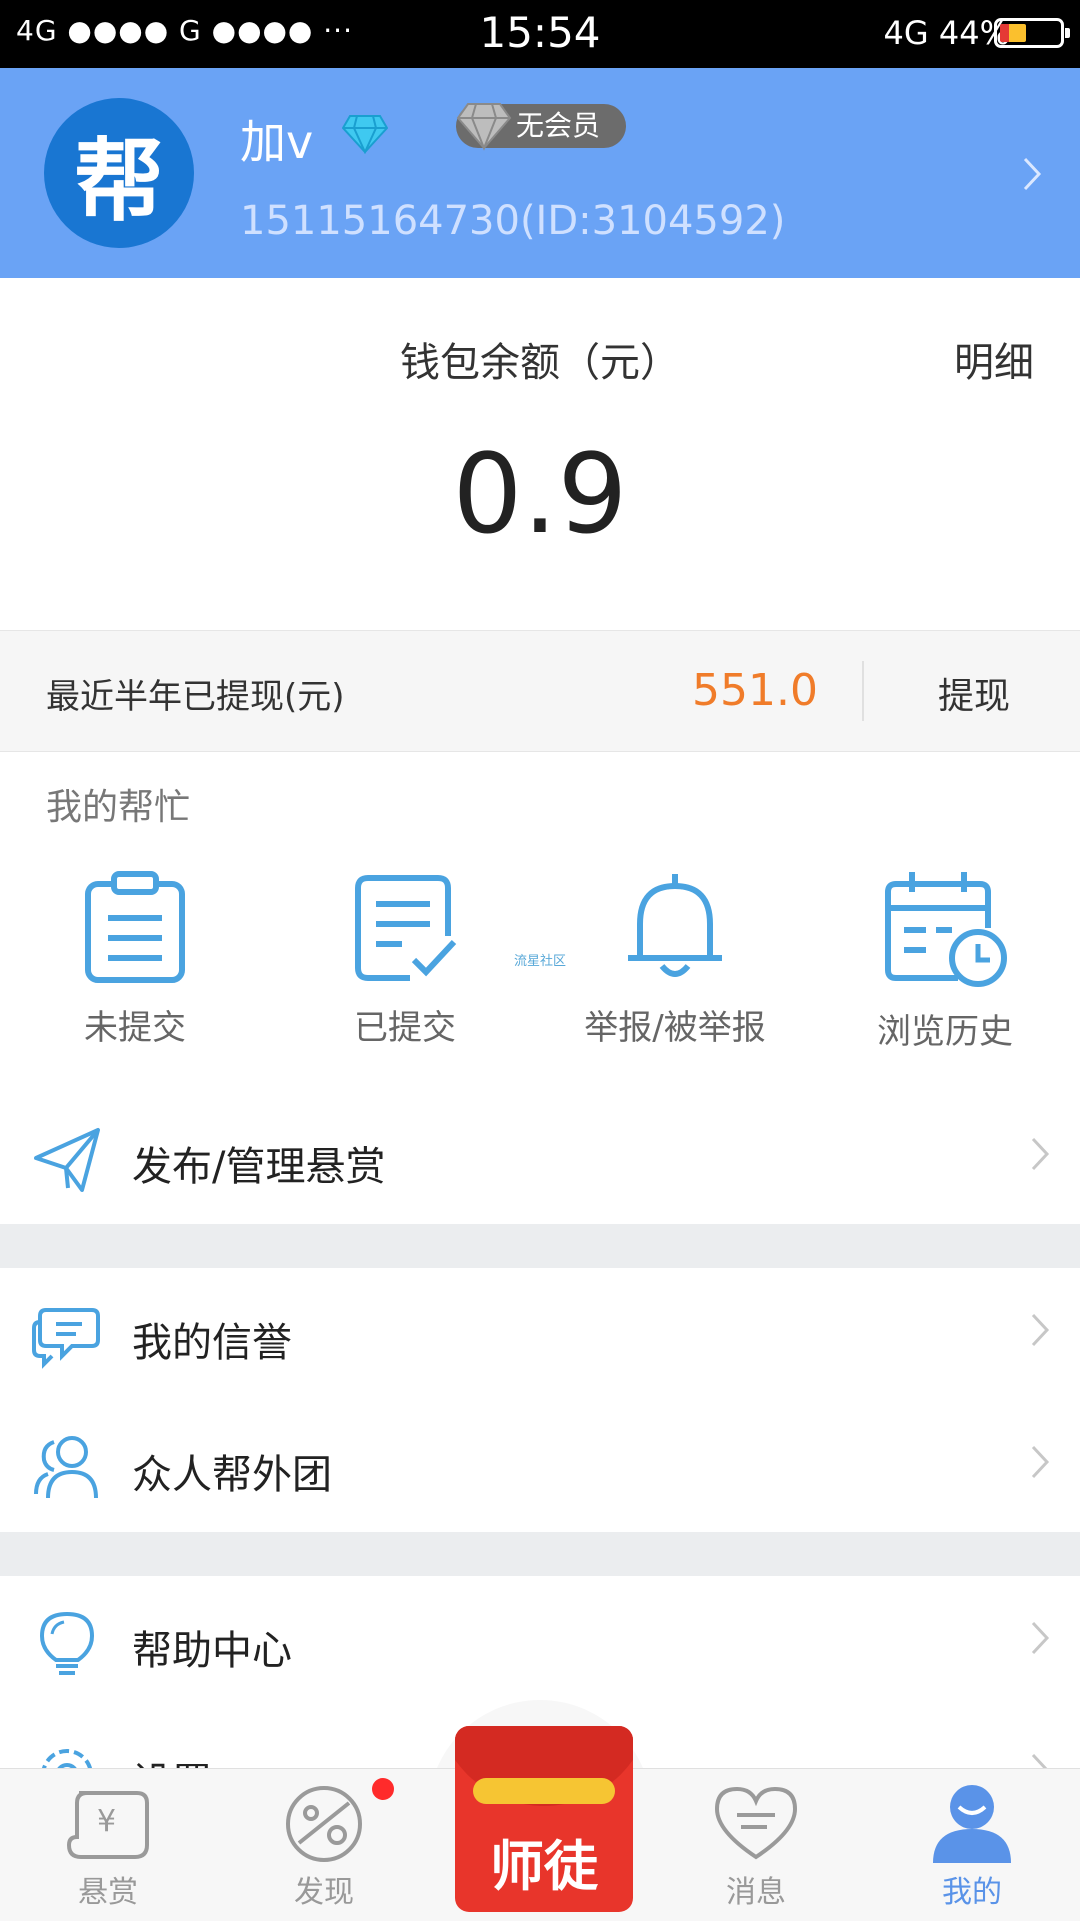 This screenshot has width=1080, height=1921. What do you see at coordinates (212, 1651) in the screenshot?
I see `menu-label: 帮助中心` at bounding box center [212, 1651].